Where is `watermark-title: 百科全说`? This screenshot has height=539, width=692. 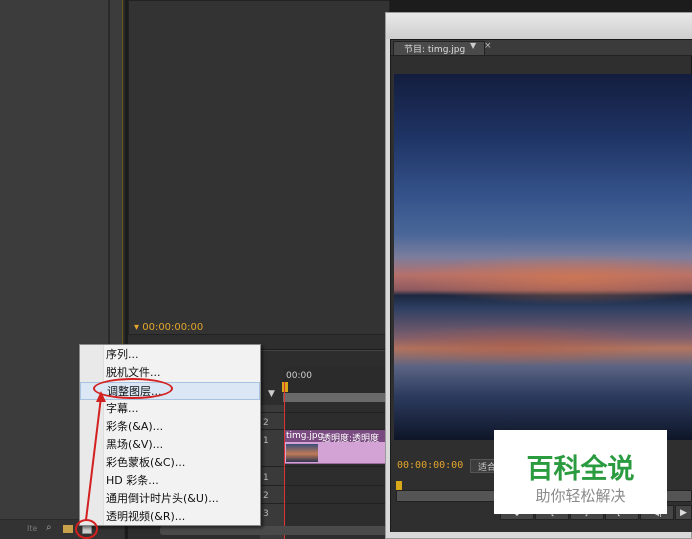
watermark-title: 百科全说 is located at coordinates (580, 469).